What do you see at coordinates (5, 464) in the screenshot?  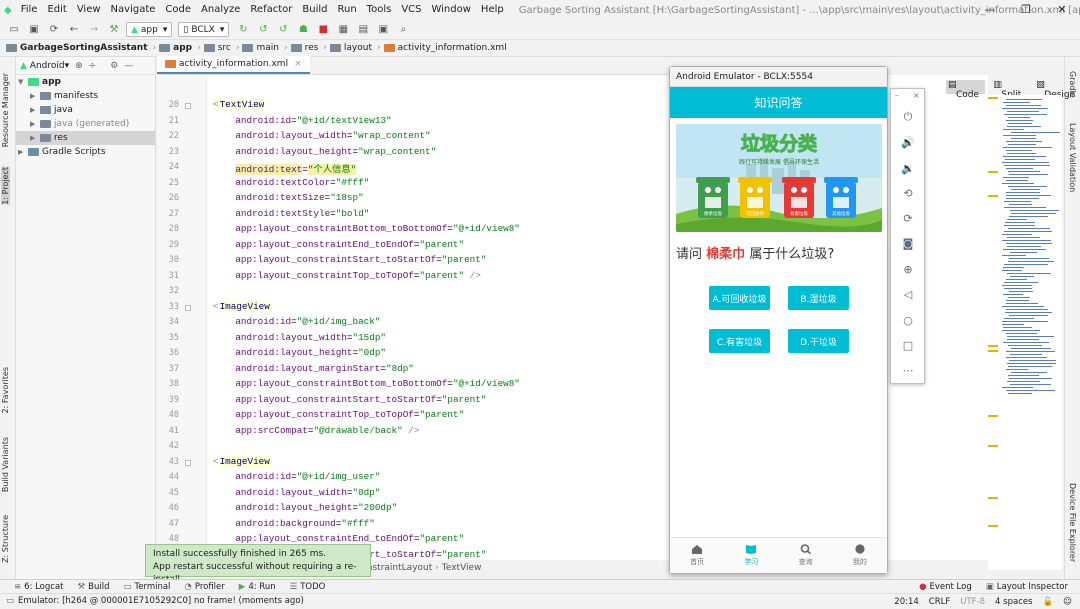 I see `tab-build-variants: Build Variants` at bounding box center [5, 464].